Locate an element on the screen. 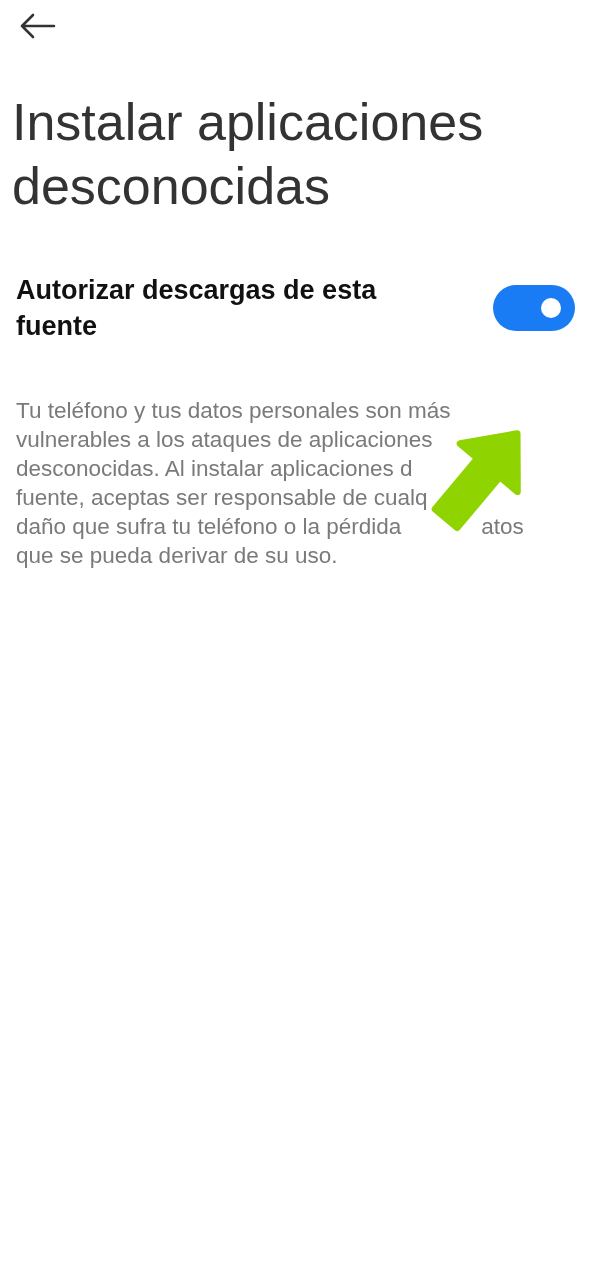 This screenshot has width=590, height=1280. description-text: vulnerables a los ataques de aplicaciones is located at coordinates (224, 440).